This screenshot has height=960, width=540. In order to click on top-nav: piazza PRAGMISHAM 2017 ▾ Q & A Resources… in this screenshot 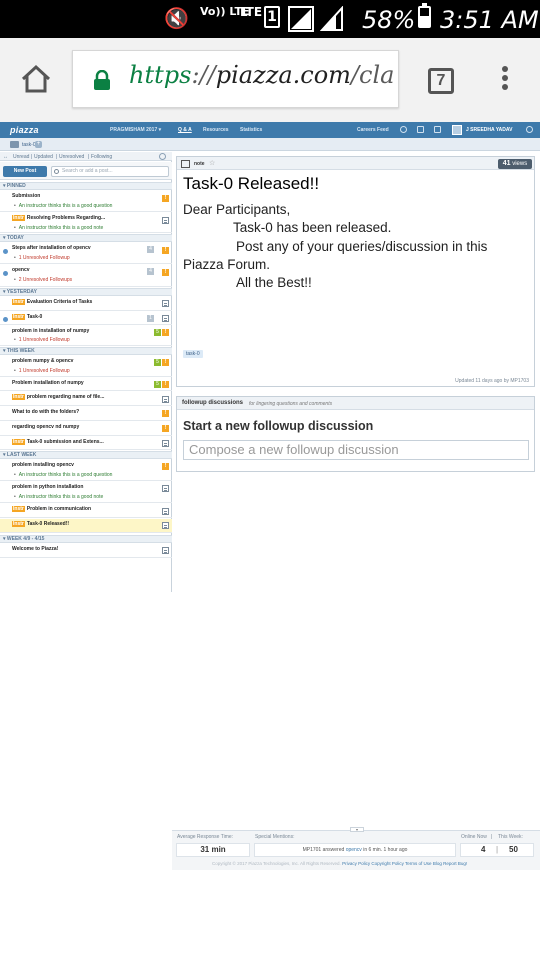, I will do `click(270, 130)`.